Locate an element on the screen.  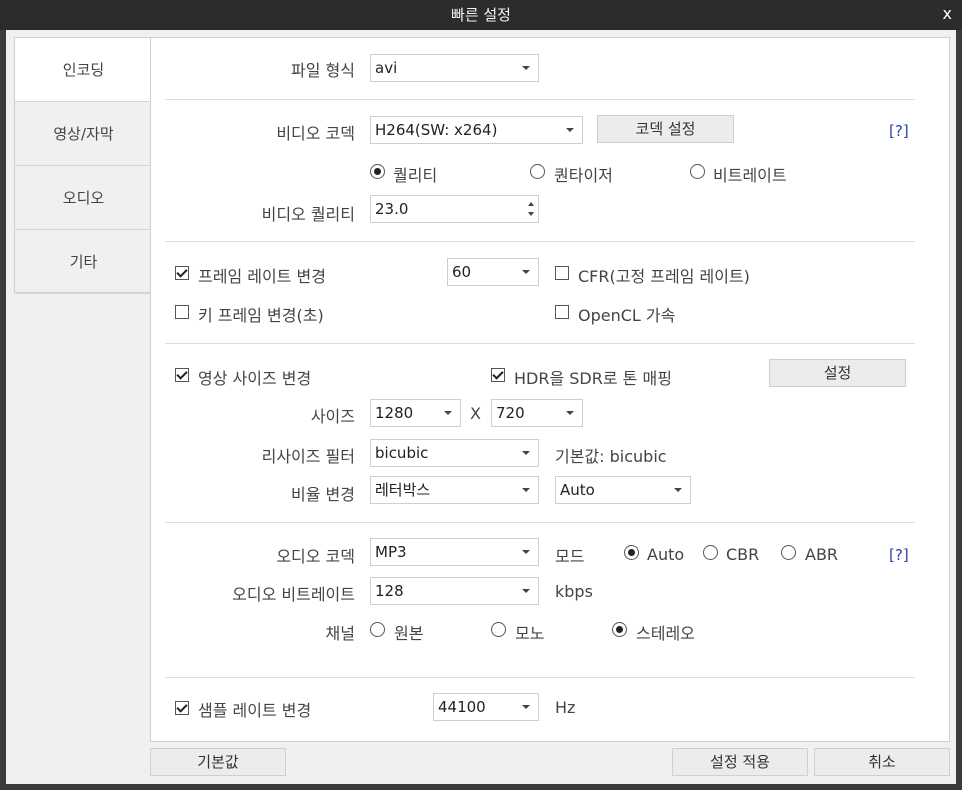
audio-bitrate-value: 128 is located at coordinates (389, 591).